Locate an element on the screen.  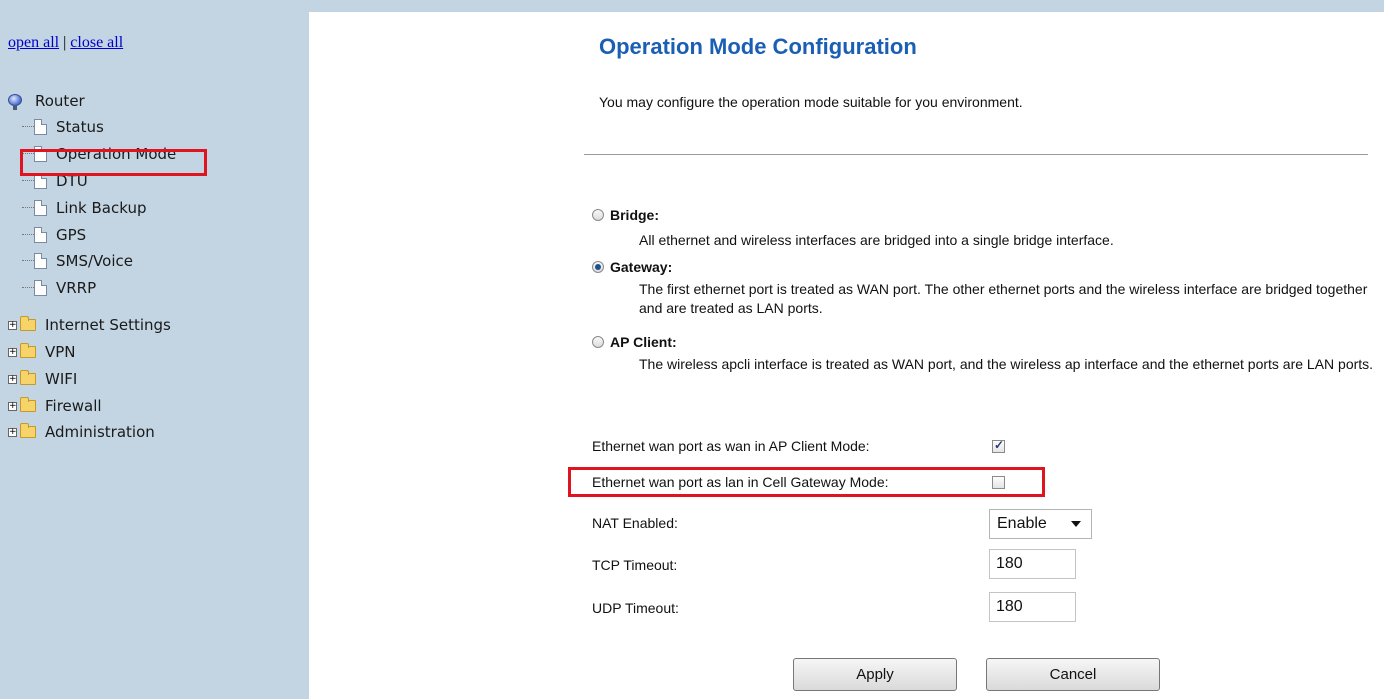
udp-timeout-input: 180 is located at coordinates (1032, 607).